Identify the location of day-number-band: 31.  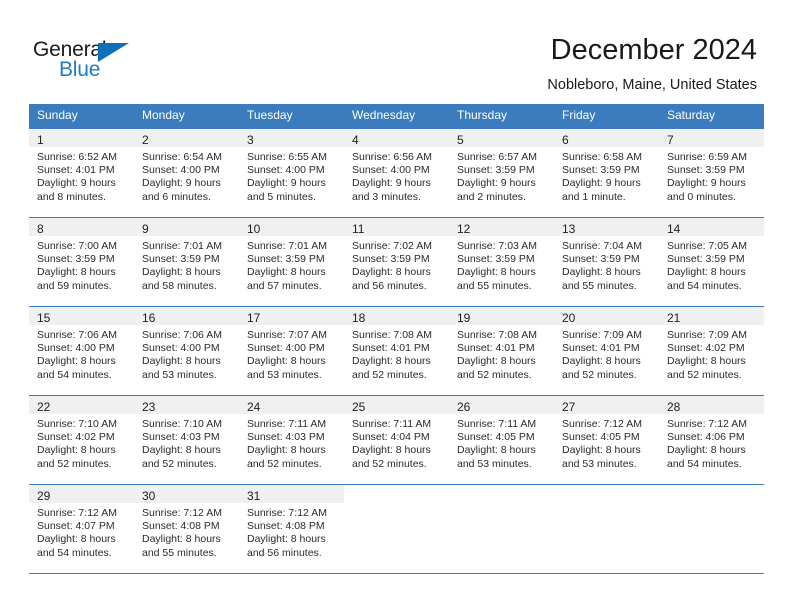
(291, 494).